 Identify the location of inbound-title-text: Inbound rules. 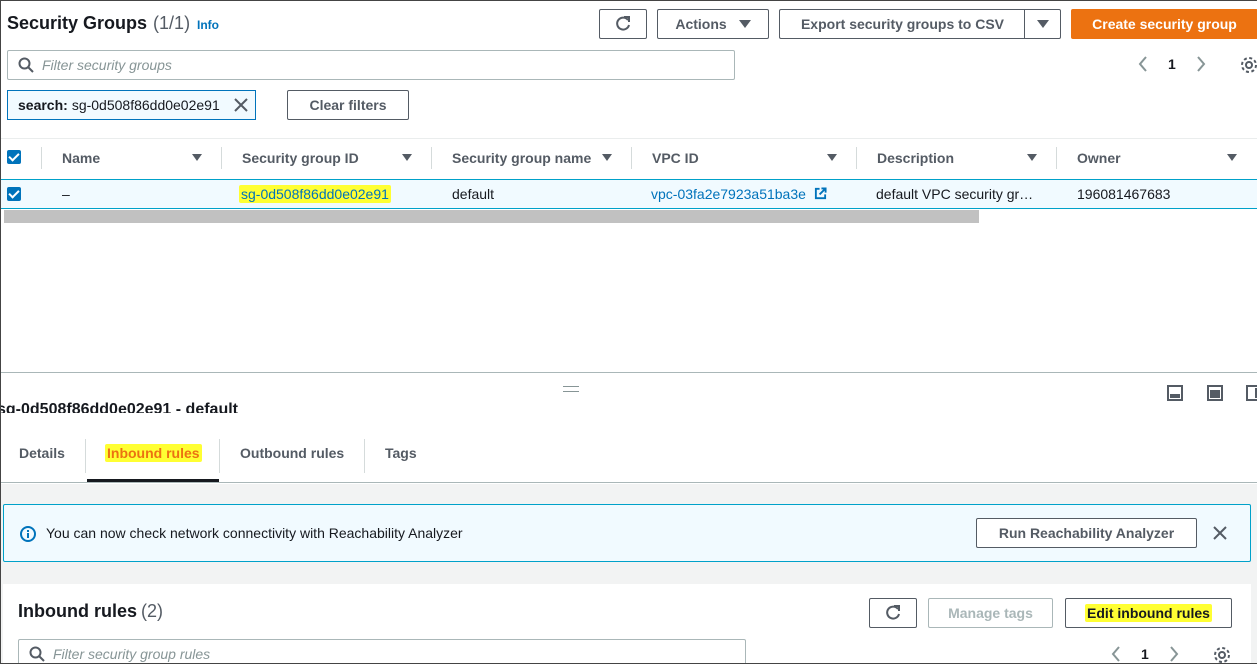
(77, 611).